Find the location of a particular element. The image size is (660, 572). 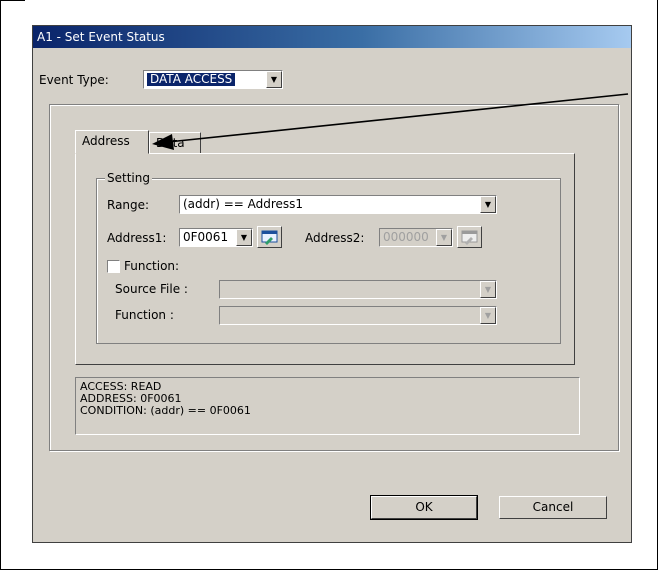

address1-browse-button is located at coordinates (269, 237).